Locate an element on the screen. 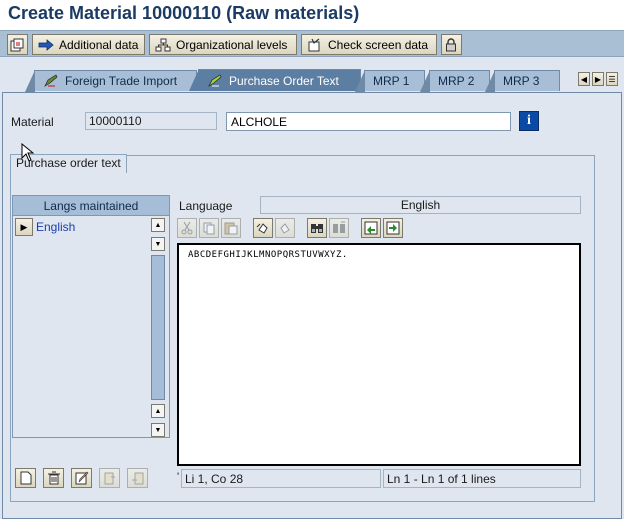 This screenshot has width=624, height=519. edit-text-button is located at coordinates (81, 478).